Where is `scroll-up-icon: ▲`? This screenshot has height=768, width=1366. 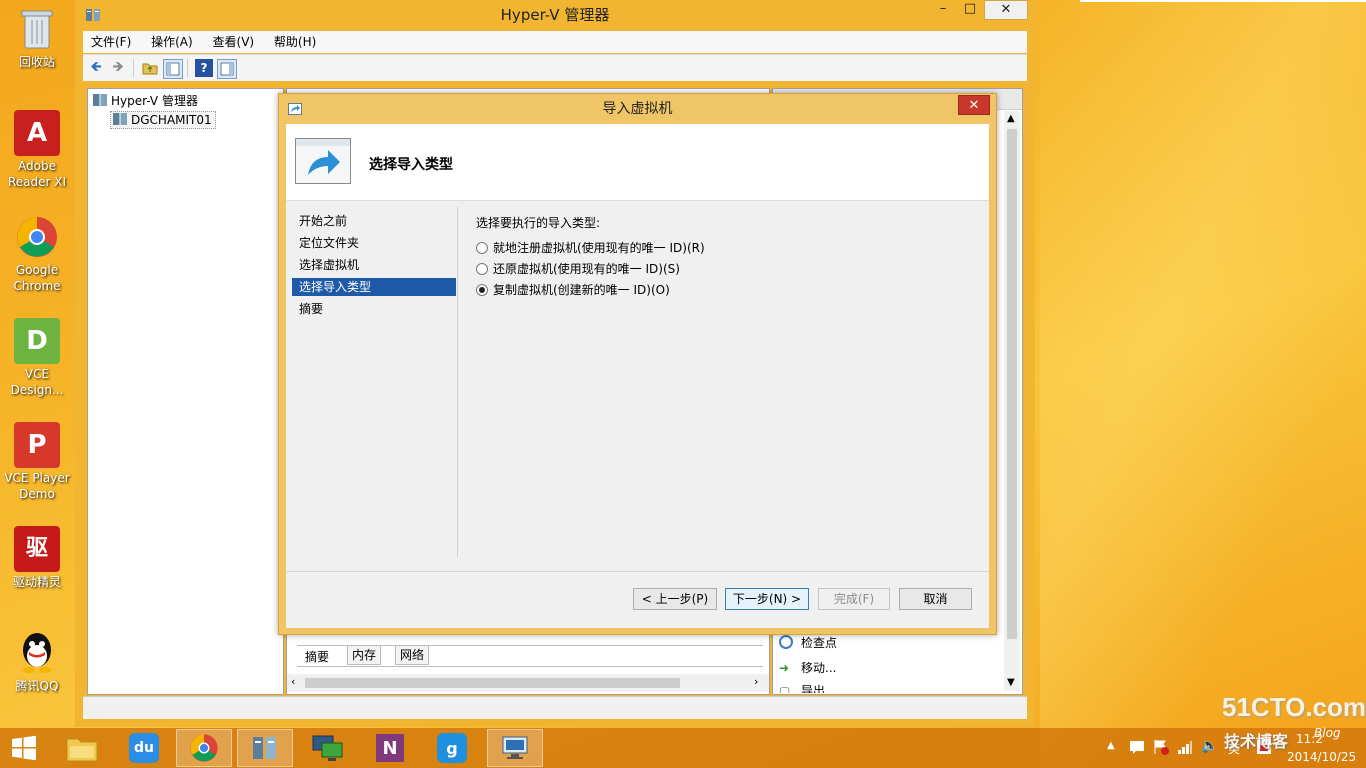 scroll-up-icon: ▲ is located at coordinates (1011, 118).